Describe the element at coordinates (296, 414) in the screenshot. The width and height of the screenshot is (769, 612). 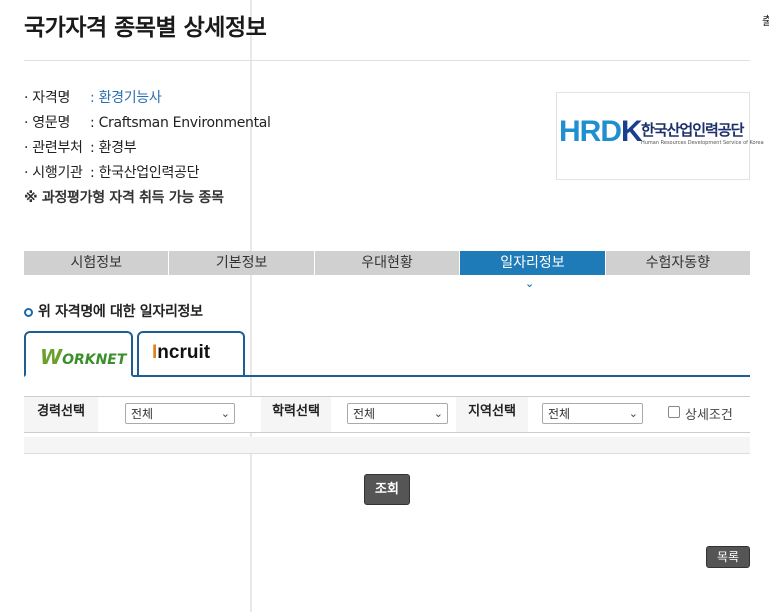
I see `education-filter-label: 학력선택` at that location.